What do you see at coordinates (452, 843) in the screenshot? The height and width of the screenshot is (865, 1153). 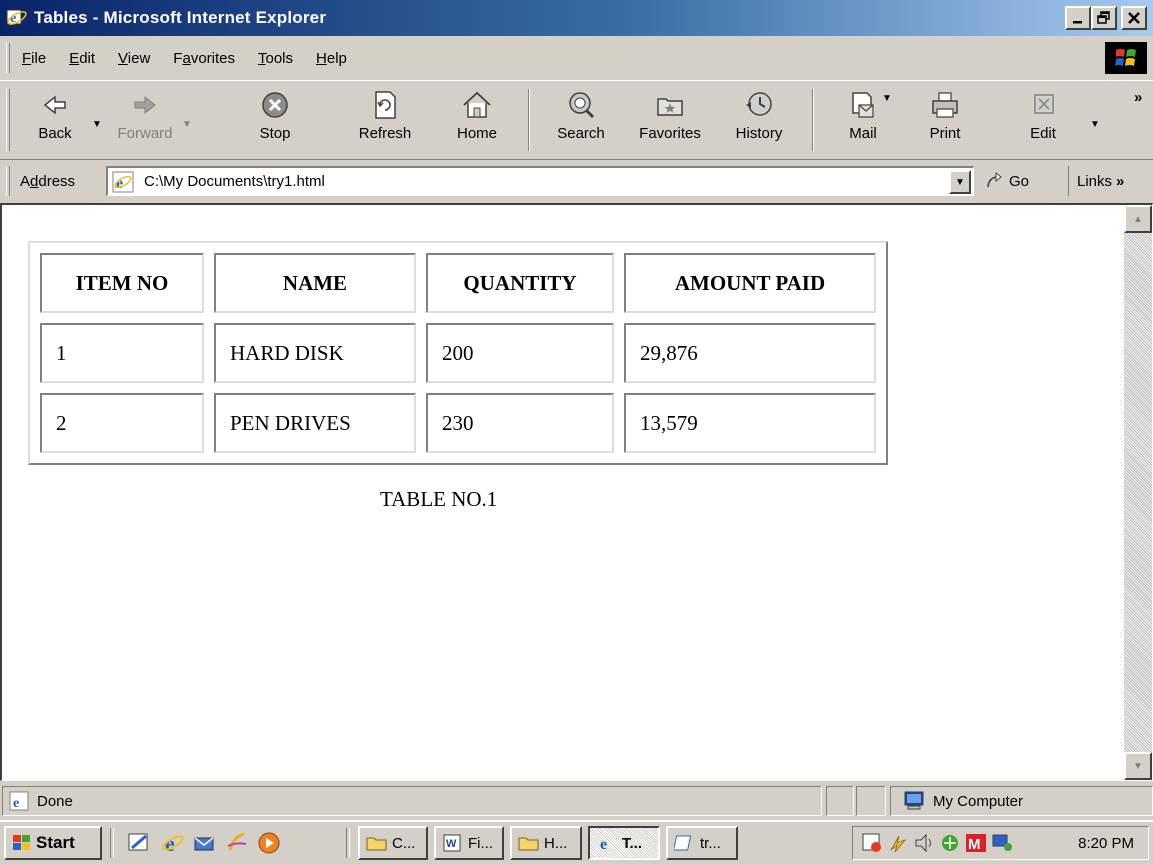 I see `word-document-icon: W` at bounding box center [452, 843].